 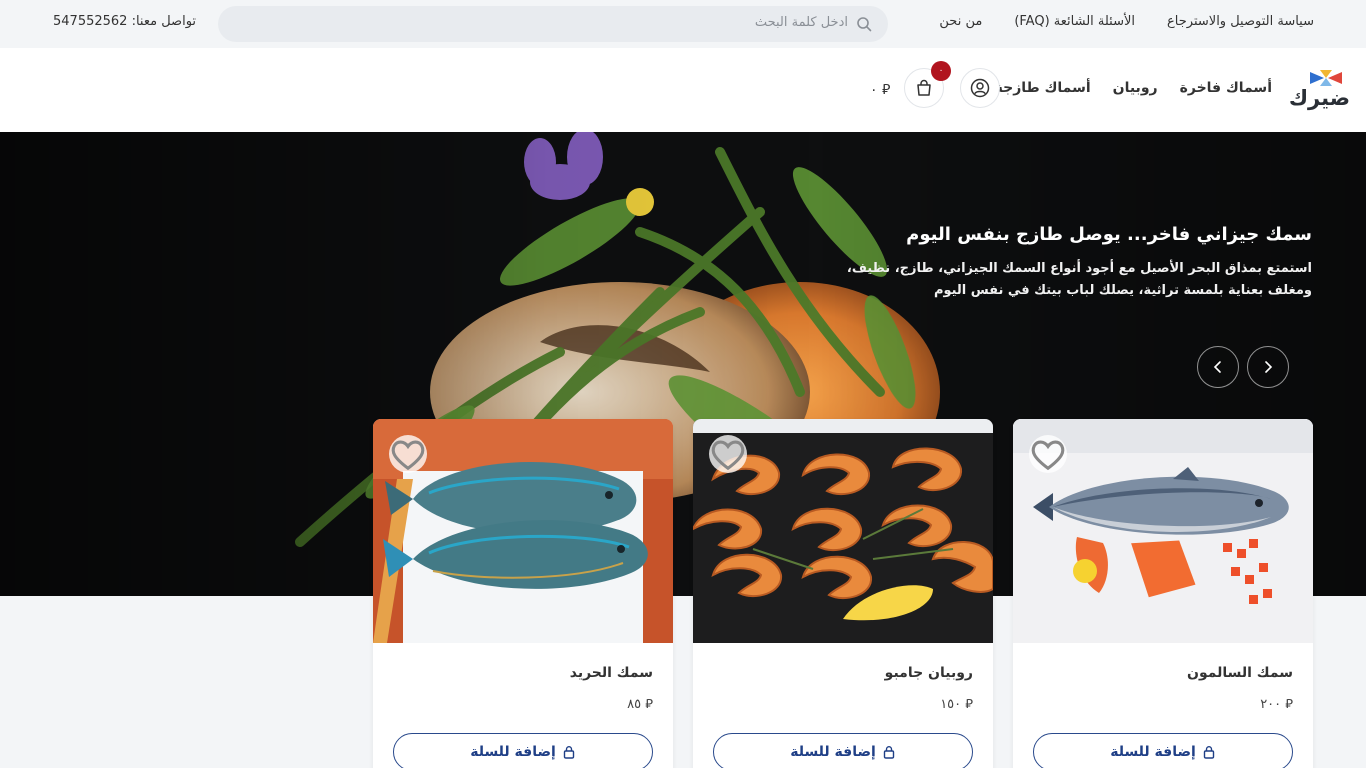 What do you see at coordinates (1043, 88) in the screenshot?
I see `nav-fresh-fish: أسماك طازجة` at bounding box center [1043, 88].